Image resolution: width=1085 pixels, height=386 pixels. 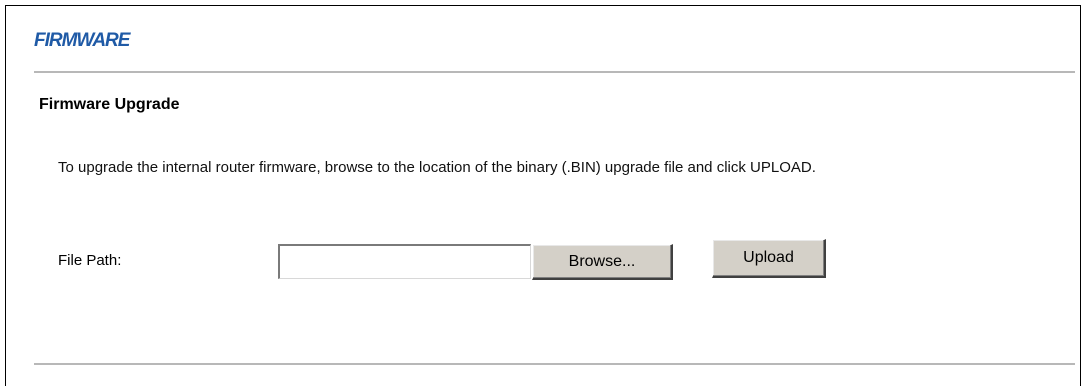 I want to click on file-path-label: File Path:, so click(x=90, y=260).